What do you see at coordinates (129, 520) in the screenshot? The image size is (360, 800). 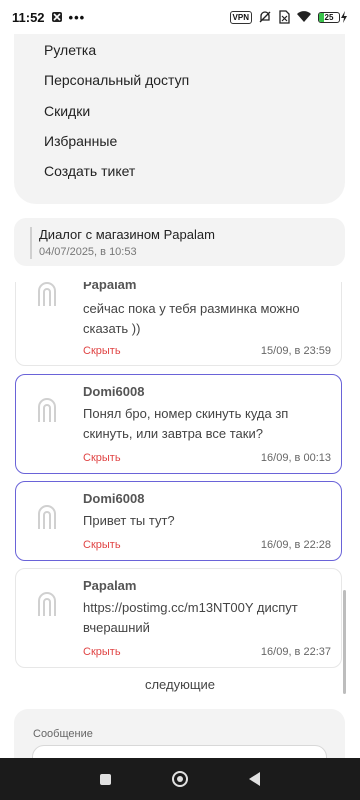 I see `message-text: Привет ты тут?` at bounding box center [129, 520].